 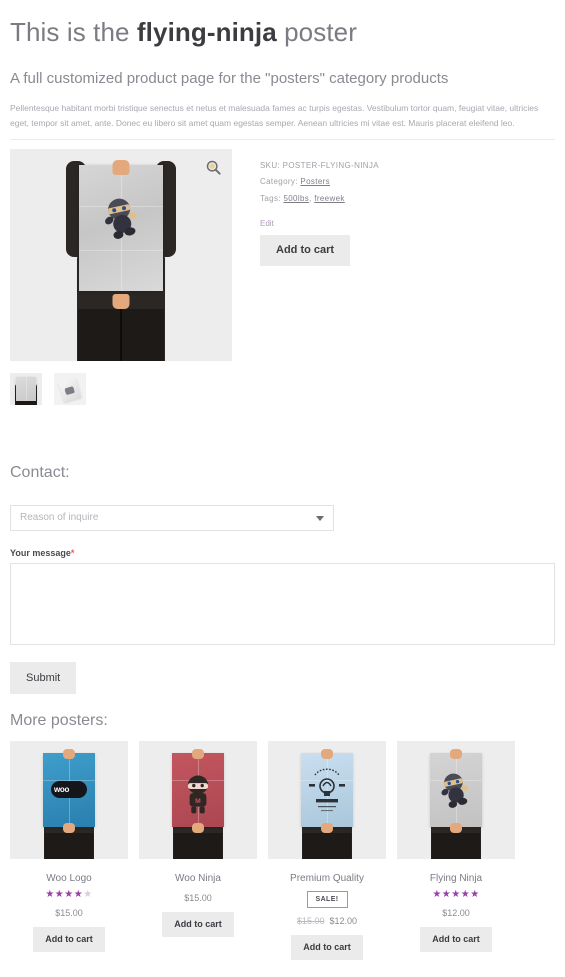 I want to click on sale-badge: SALE!, so click(x=327, y=899).